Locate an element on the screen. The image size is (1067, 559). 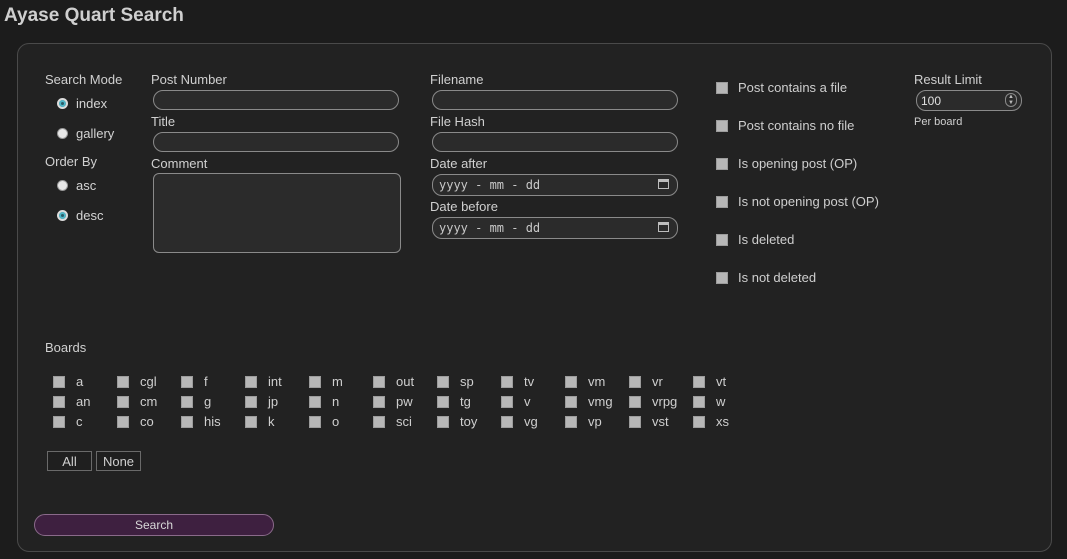
board-checkbox-a: a is located at coordinates (68, 381).